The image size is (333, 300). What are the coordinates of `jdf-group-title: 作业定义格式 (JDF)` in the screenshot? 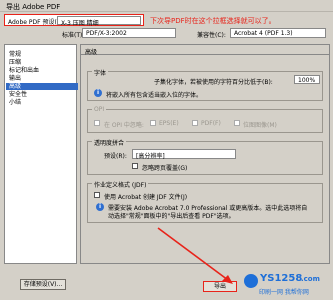 It's located at (120, 184).